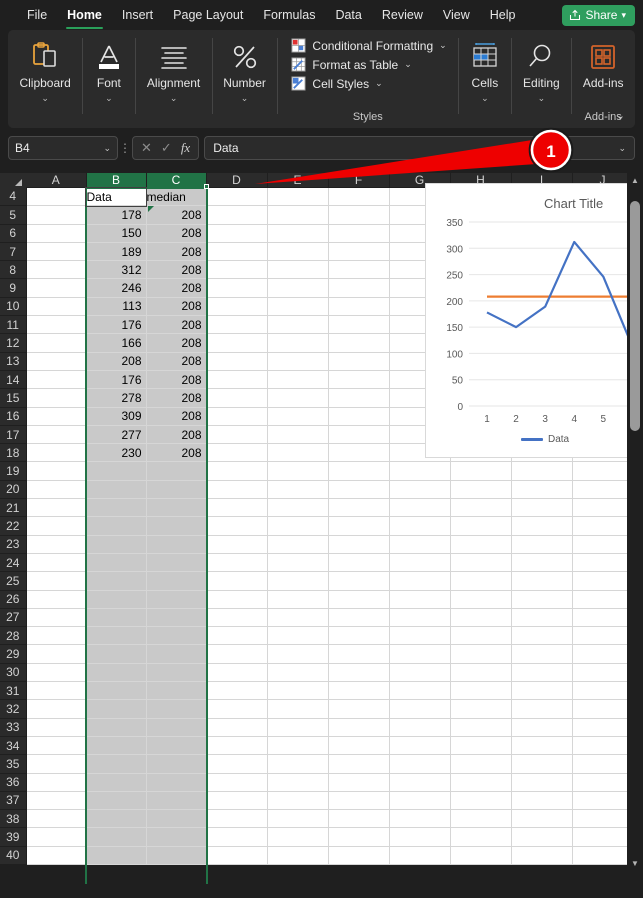  I want to click on cell-A9, so click(56, 288).